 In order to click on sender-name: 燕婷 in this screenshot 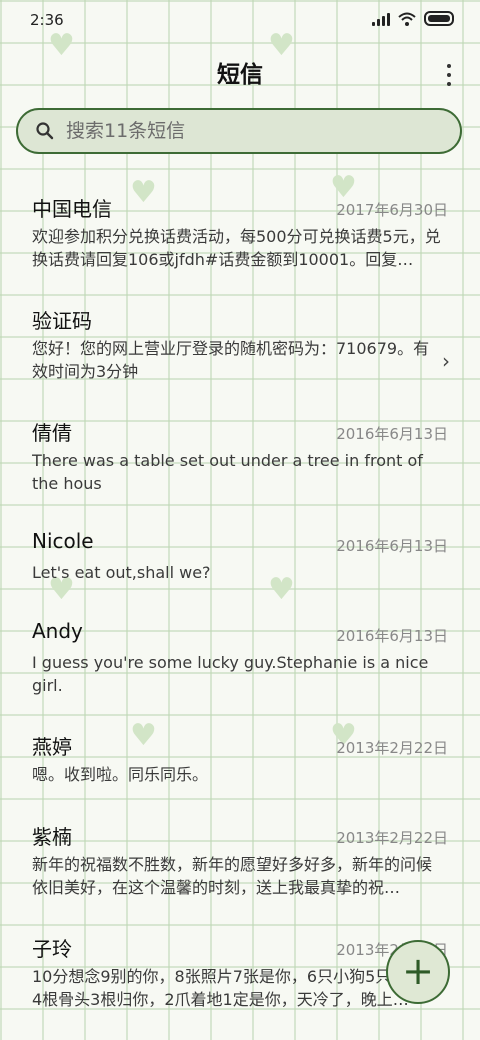, I will do `click(52, 747)`.